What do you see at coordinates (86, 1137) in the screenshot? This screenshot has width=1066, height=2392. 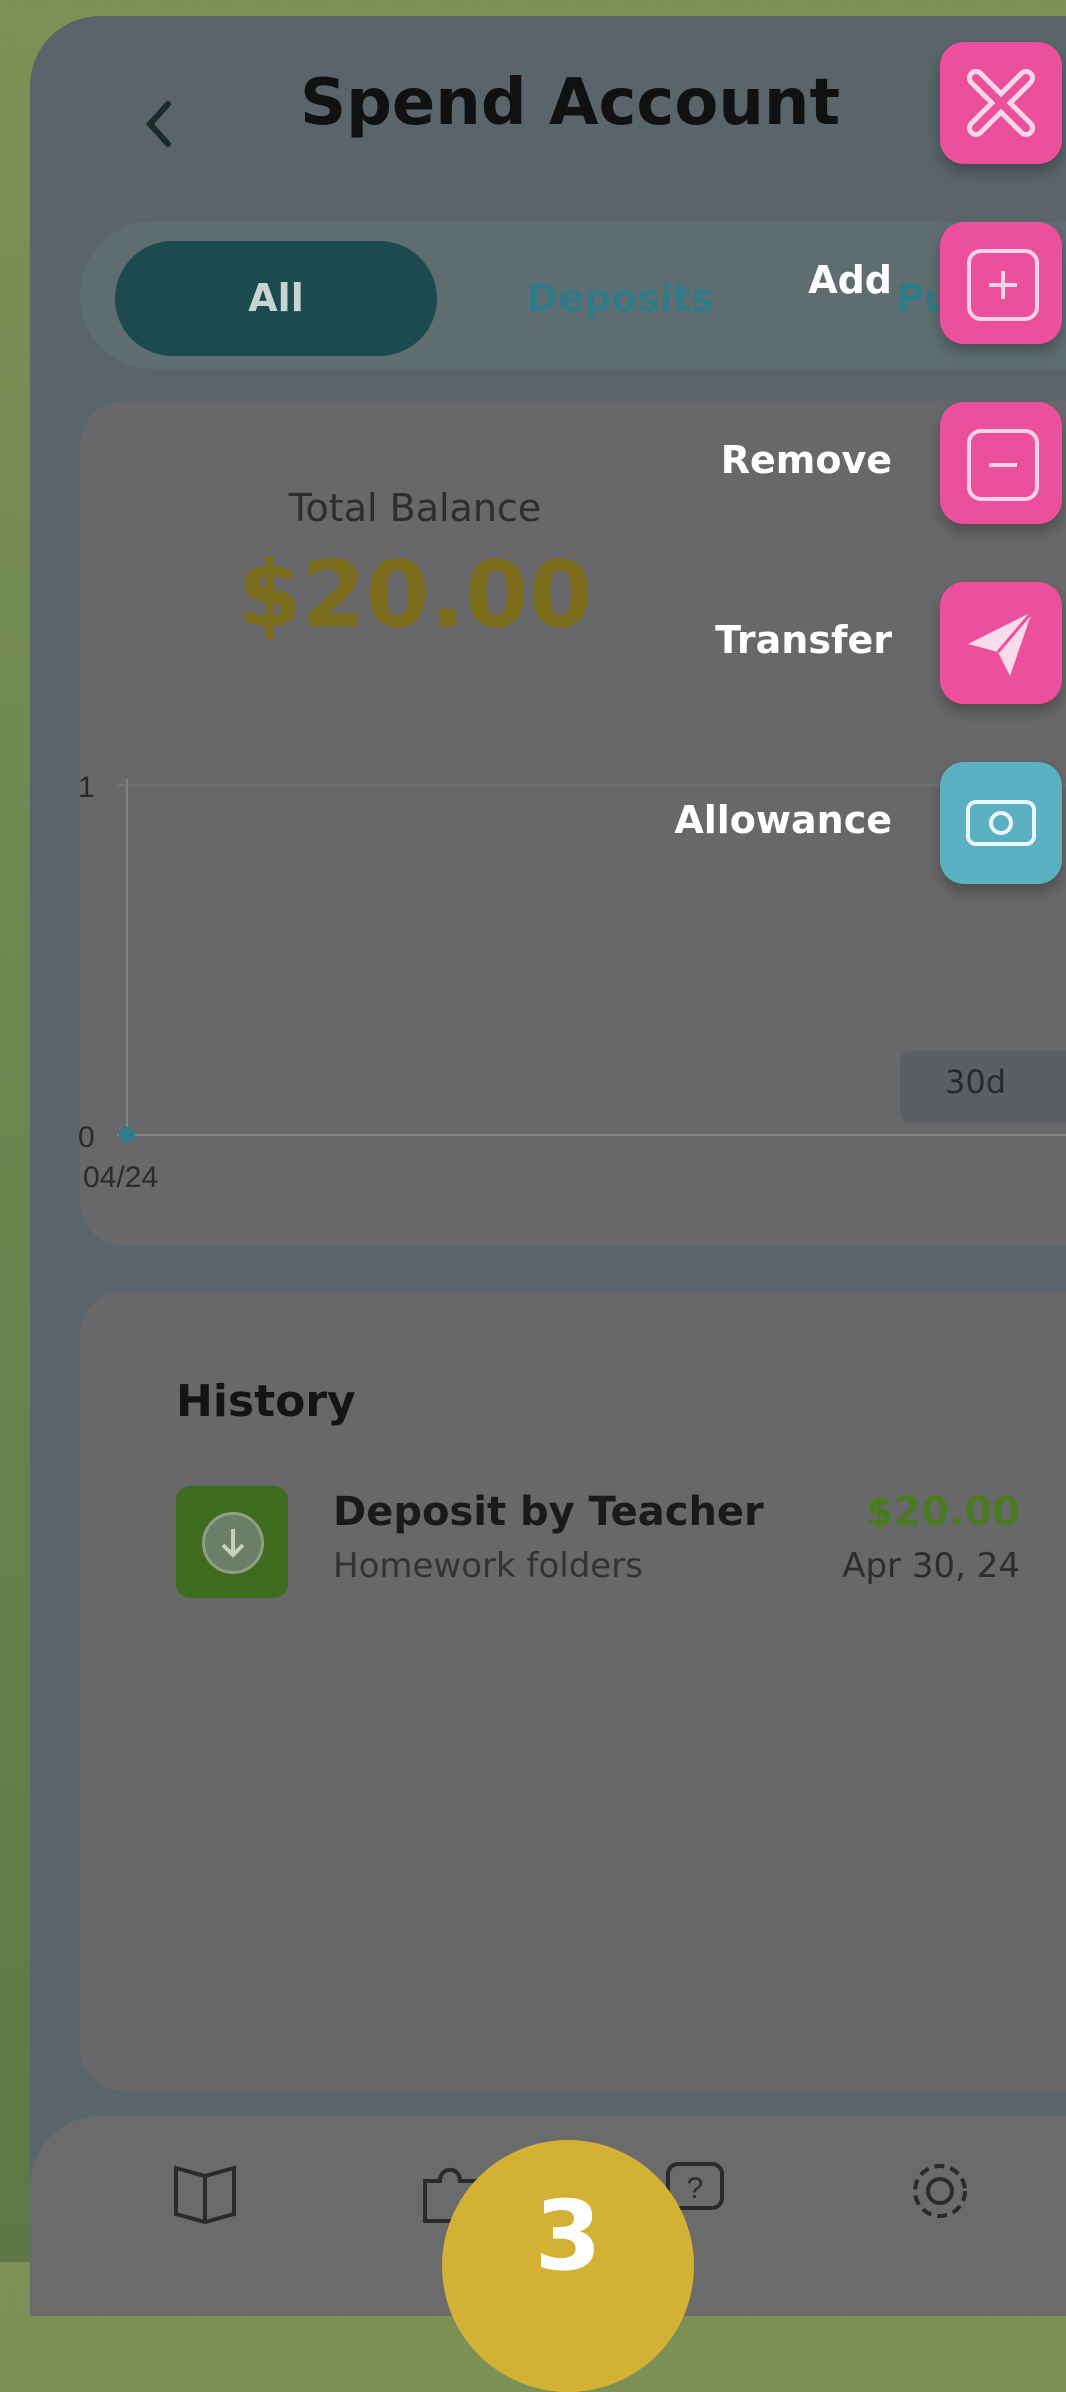 I see `y-tick-label: 0` at bounding box center [86, 1137].